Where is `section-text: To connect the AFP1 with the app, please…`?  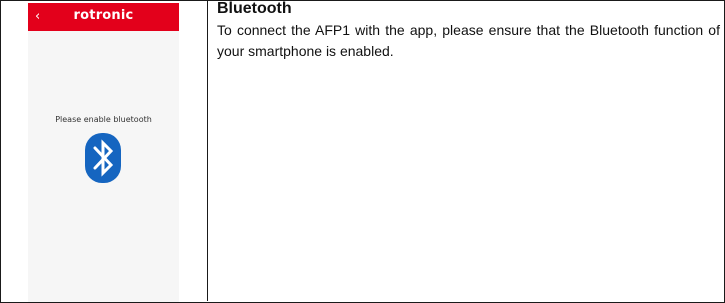
section-text: To connect the AFP1 with the app, please… is located at coordinates (468, 40).